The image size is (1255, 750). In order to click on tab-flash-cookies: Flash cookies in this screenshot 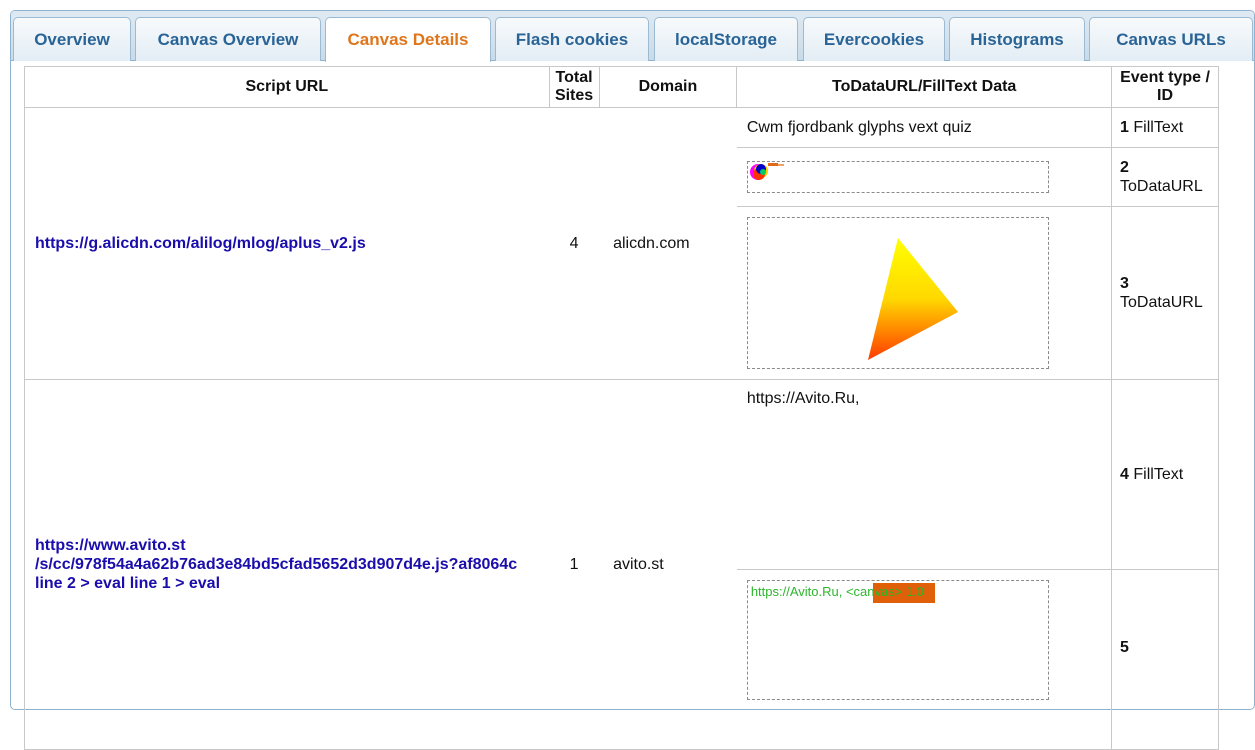, I will do `click(572, 39)`.